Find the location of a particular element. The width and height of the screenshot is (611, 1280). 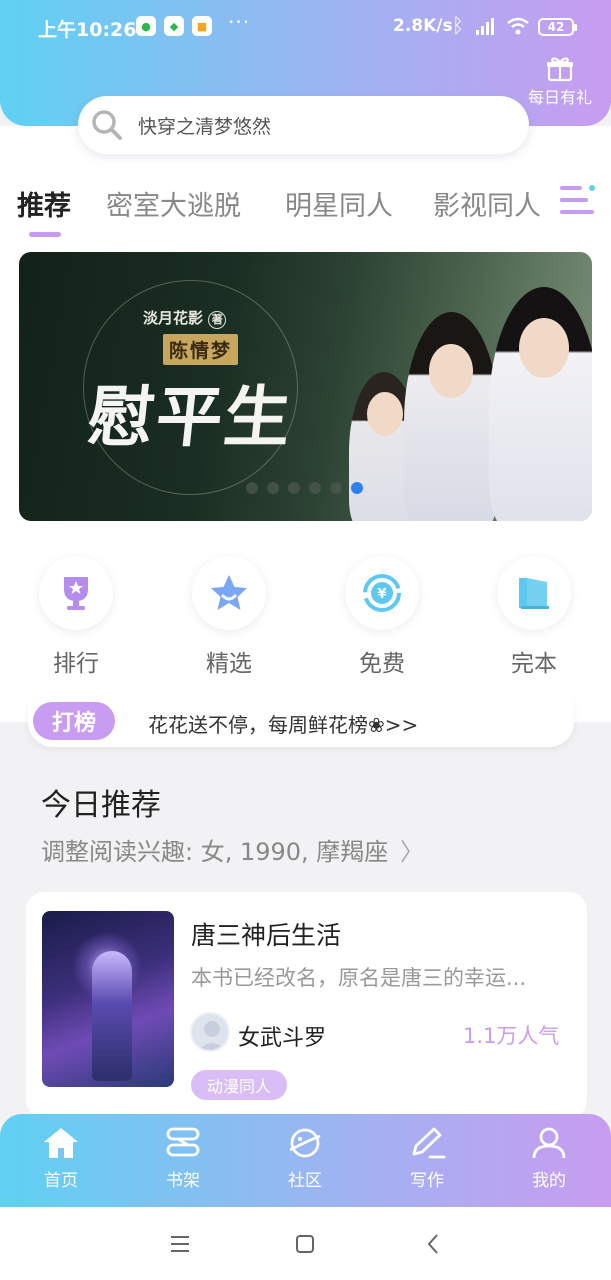

tab-escape-room: 密室大逃脱 is located at coordinates (173, 203).